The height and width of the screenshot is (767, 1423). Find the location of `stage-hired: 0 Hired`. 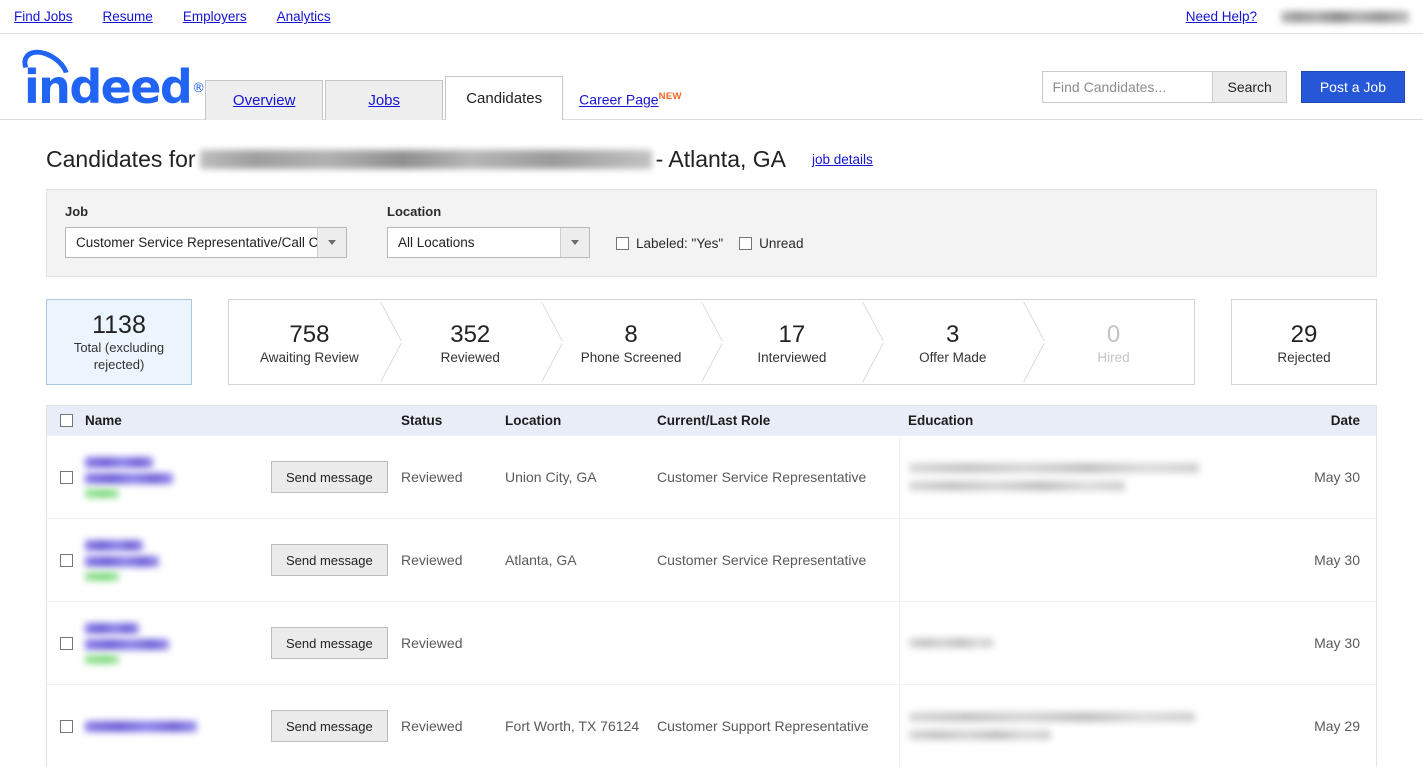

stage-hired: 0 Hired is located at coordinates (1113, 342).